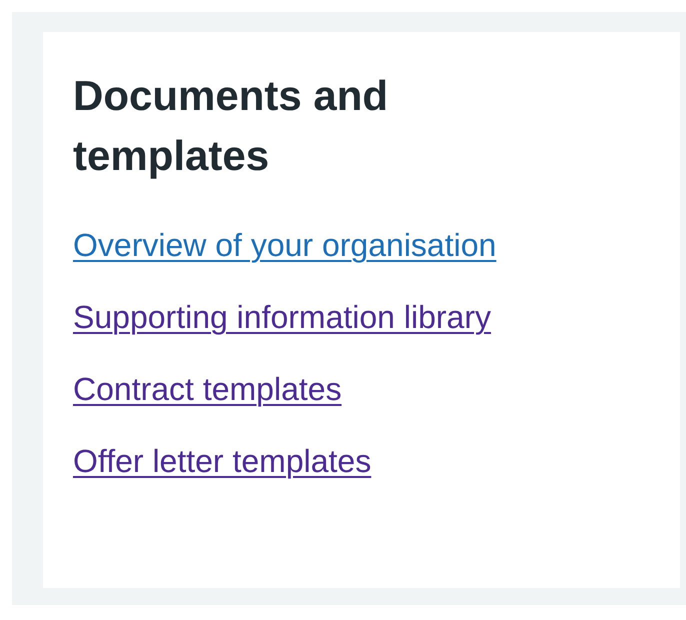  I want to click on panel-title: Documents and templates, so click(231, 126).